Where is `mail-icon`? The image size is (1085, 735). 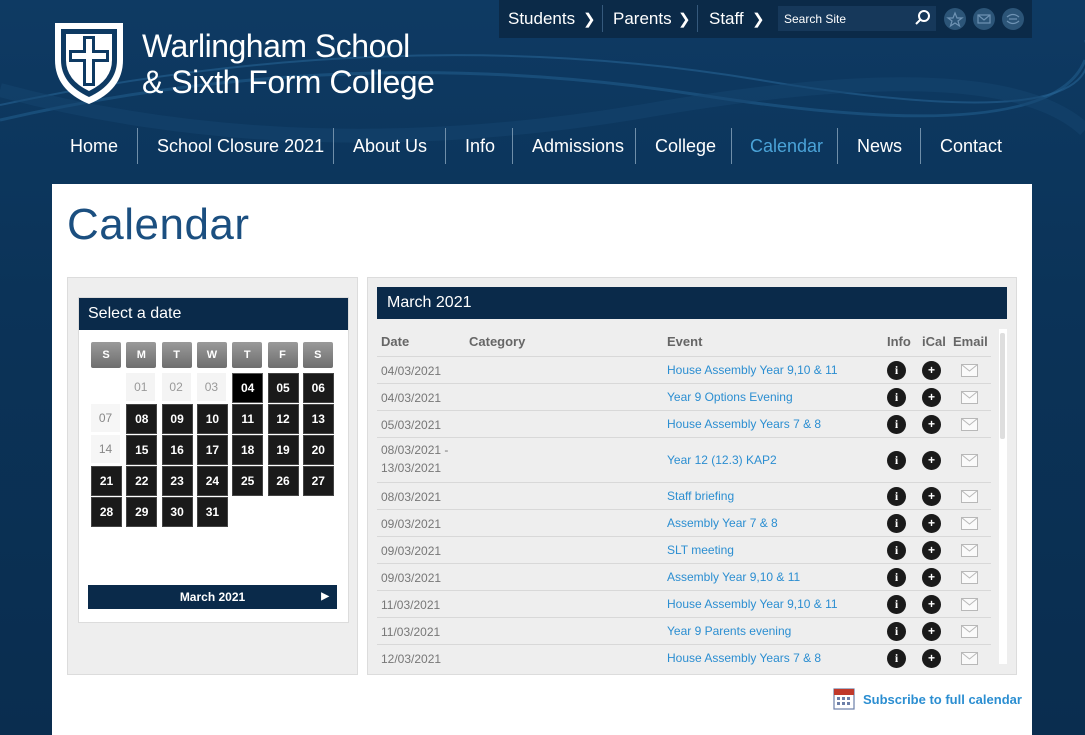 mail-icon is located at coordinates (984, 19).